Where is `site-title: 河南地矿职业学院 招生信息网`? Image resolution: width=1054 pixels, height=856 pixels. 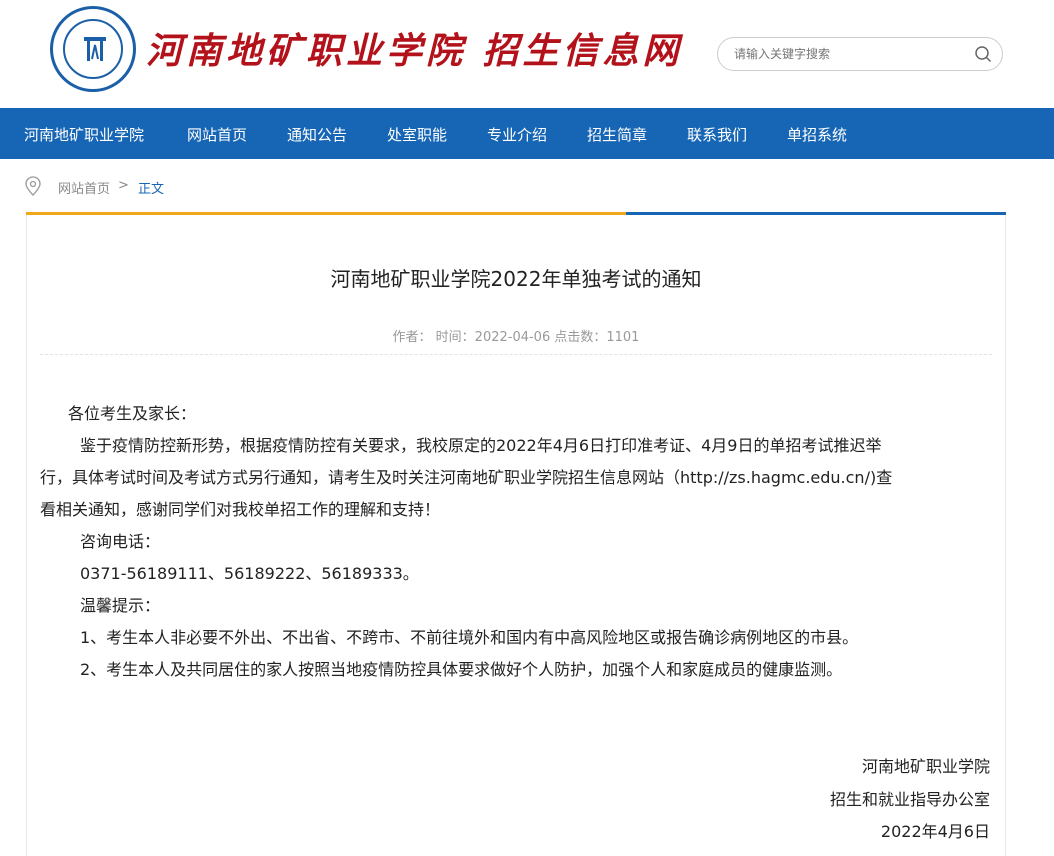
site-title: 河南地矿职业学院 招生信息网 is located at coordinates (414, 48).